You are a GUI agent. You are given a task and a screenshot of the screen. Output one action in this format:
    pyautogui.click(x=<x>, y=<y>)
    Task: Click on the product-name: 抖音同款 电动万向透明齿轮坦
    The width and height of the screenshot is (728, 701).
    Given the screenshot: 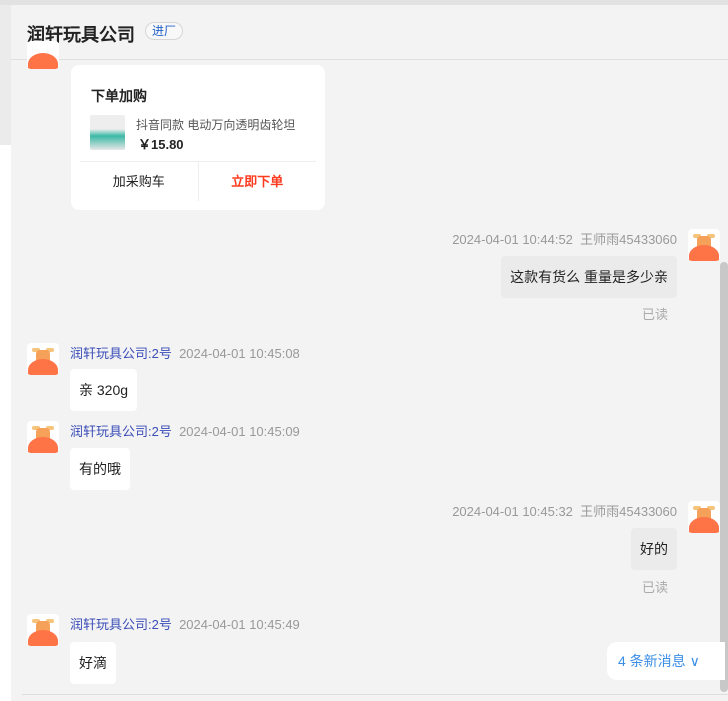 What is the action you would take?
    pyautogui.click(x=215, y=124)
    